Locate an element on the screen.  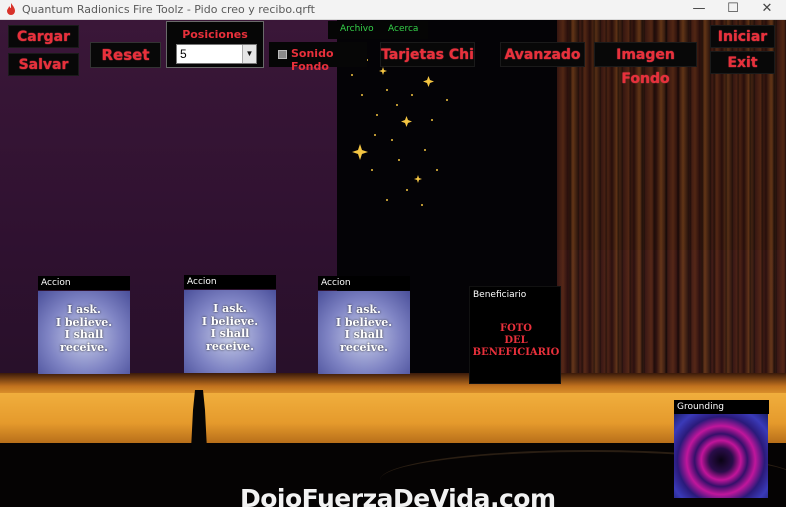
close-button: ✕ is located at coordinates (765, 10).